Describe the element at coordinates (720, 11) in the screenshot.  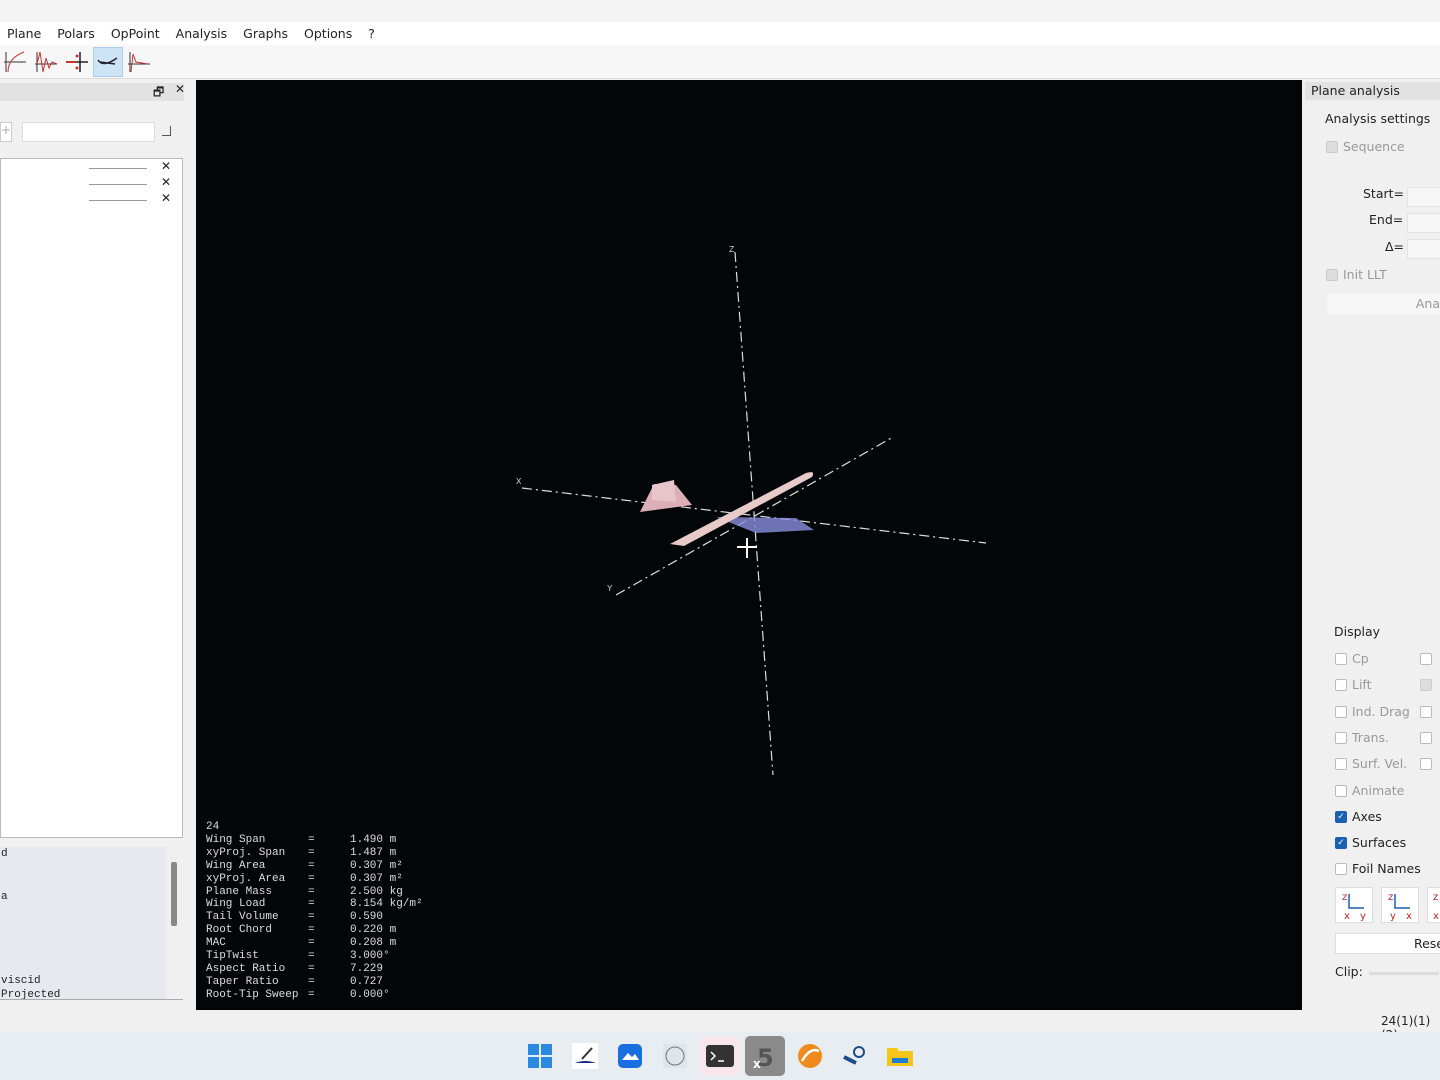
I see `title-bar` at that location.